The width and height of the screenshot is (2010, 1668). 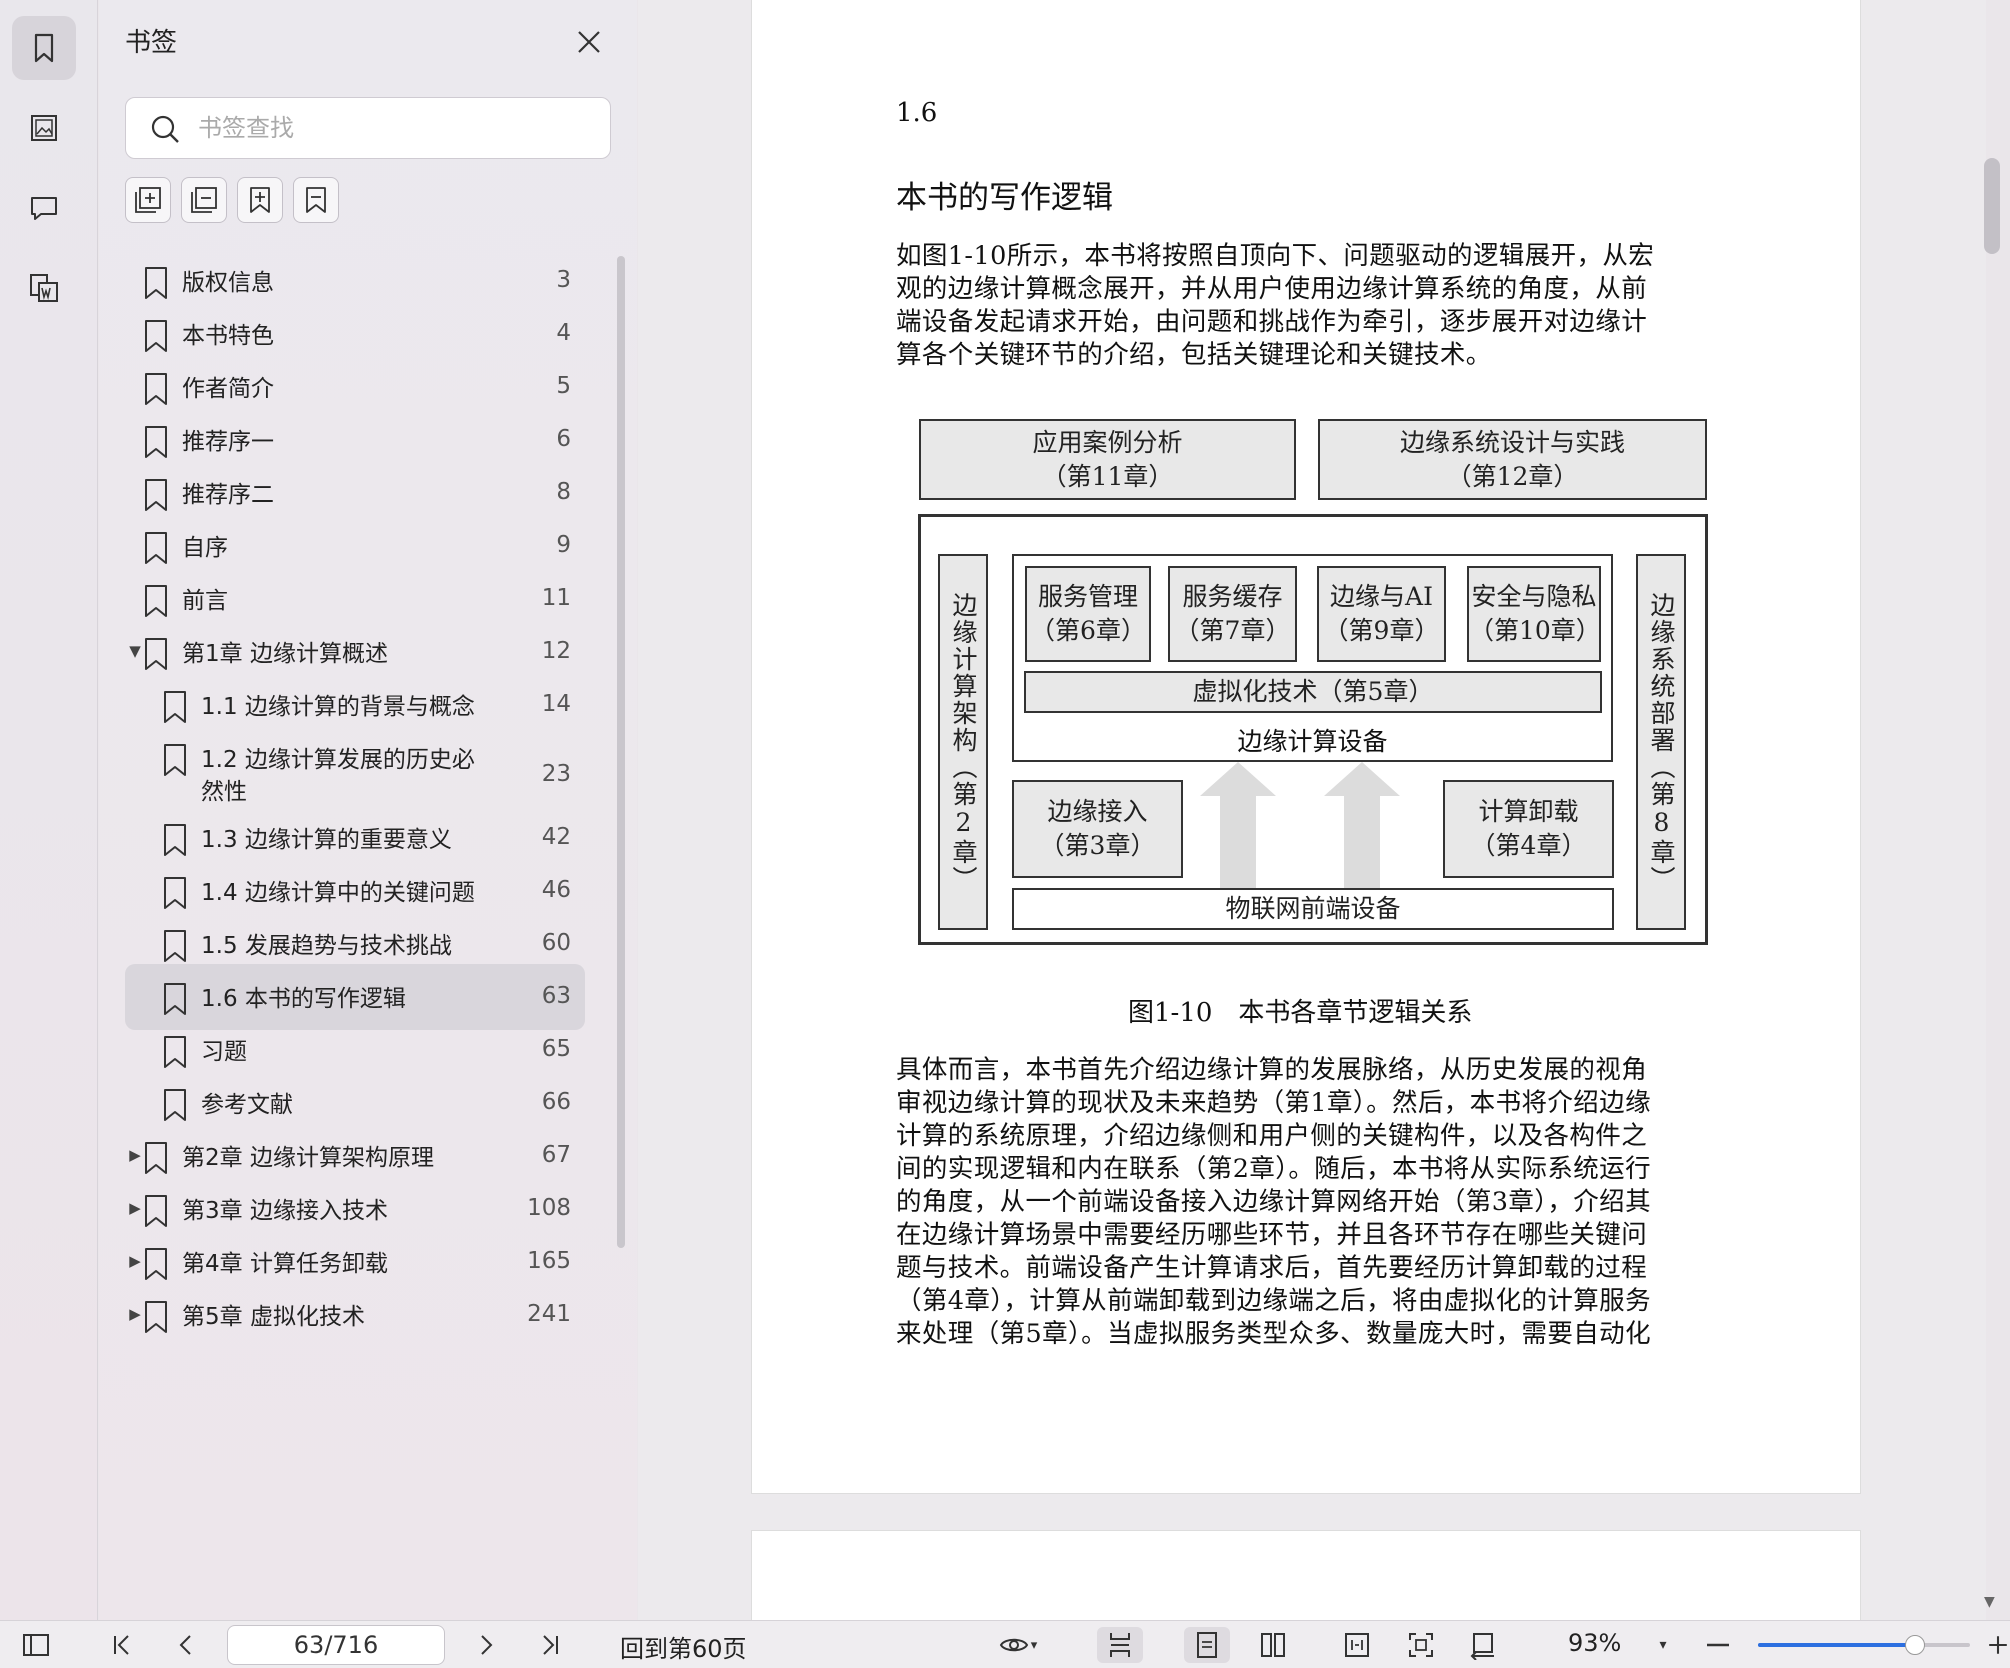 What do you see at coordinates (1207, 1645) in the screenshot?
I see `single-page-button` at bounding box center [1207, 1645].